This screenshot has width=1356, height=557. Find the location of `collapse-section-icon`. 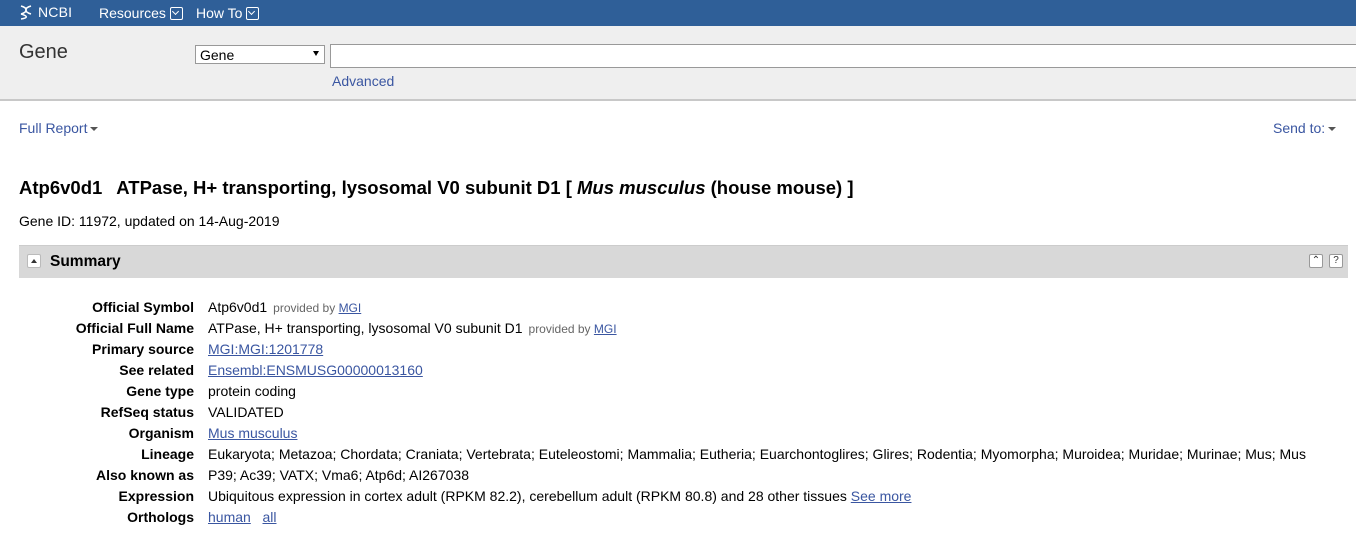

collapse-section-icon is located at coordinates (34, 261).